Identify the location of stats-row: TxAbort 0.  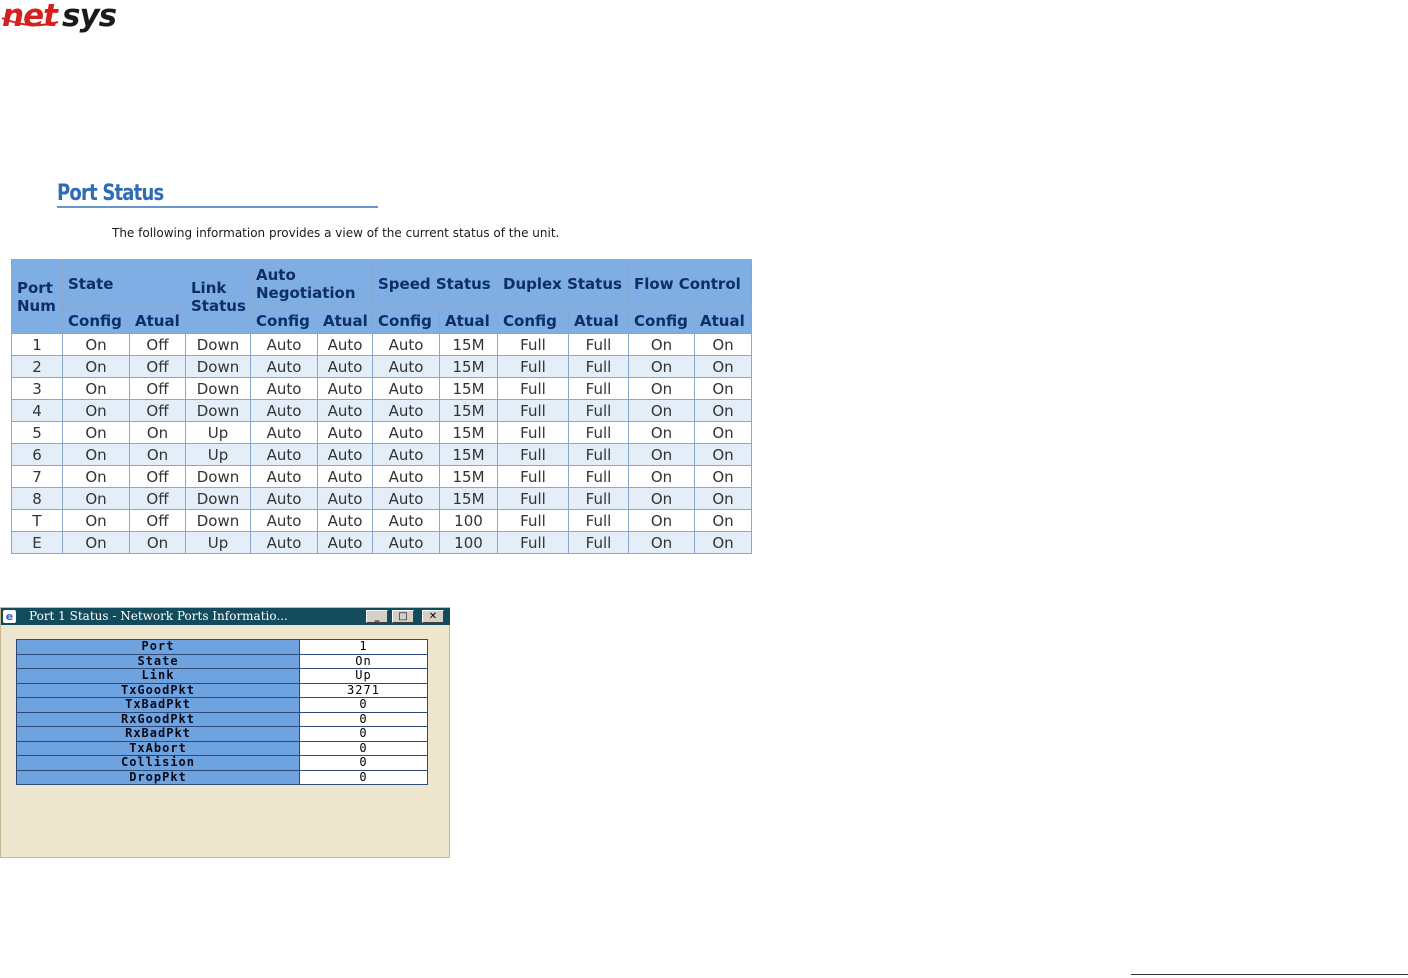
(222, 748).